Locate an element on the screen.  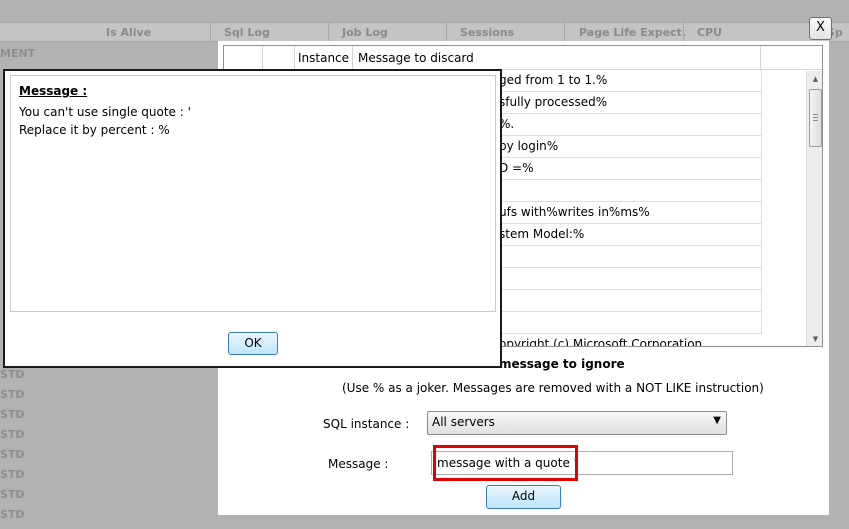
section-title: message to ignore is located at coordinates (562, 364).